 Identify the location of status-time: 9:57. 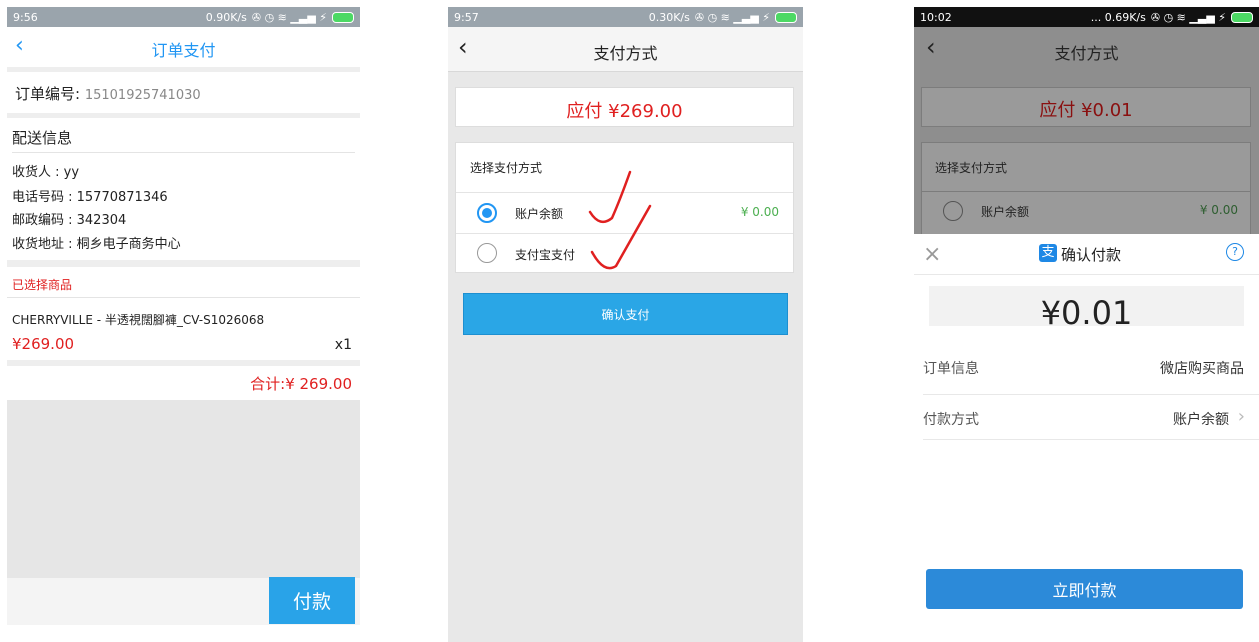
(466, 17).